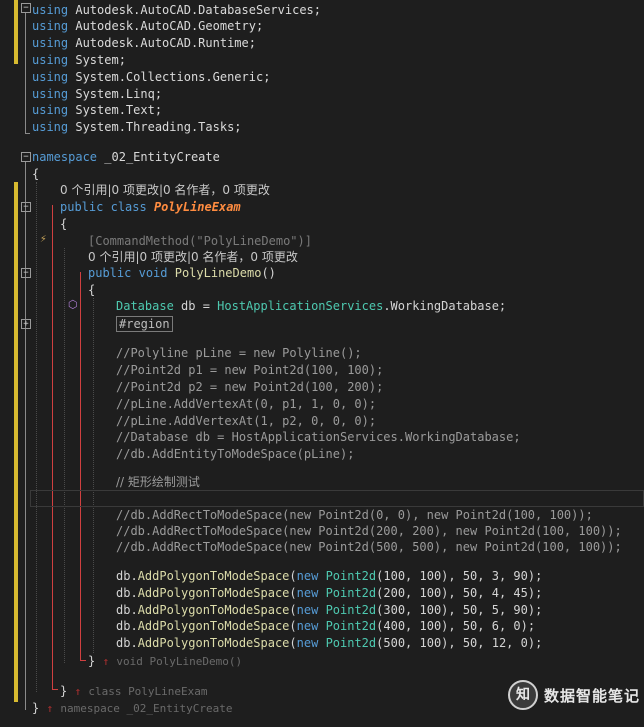  What do you see at coordinates (197, 207) in the screenshot?
I see `class-name: PolyLineExam` at bounding box center [197, 207].